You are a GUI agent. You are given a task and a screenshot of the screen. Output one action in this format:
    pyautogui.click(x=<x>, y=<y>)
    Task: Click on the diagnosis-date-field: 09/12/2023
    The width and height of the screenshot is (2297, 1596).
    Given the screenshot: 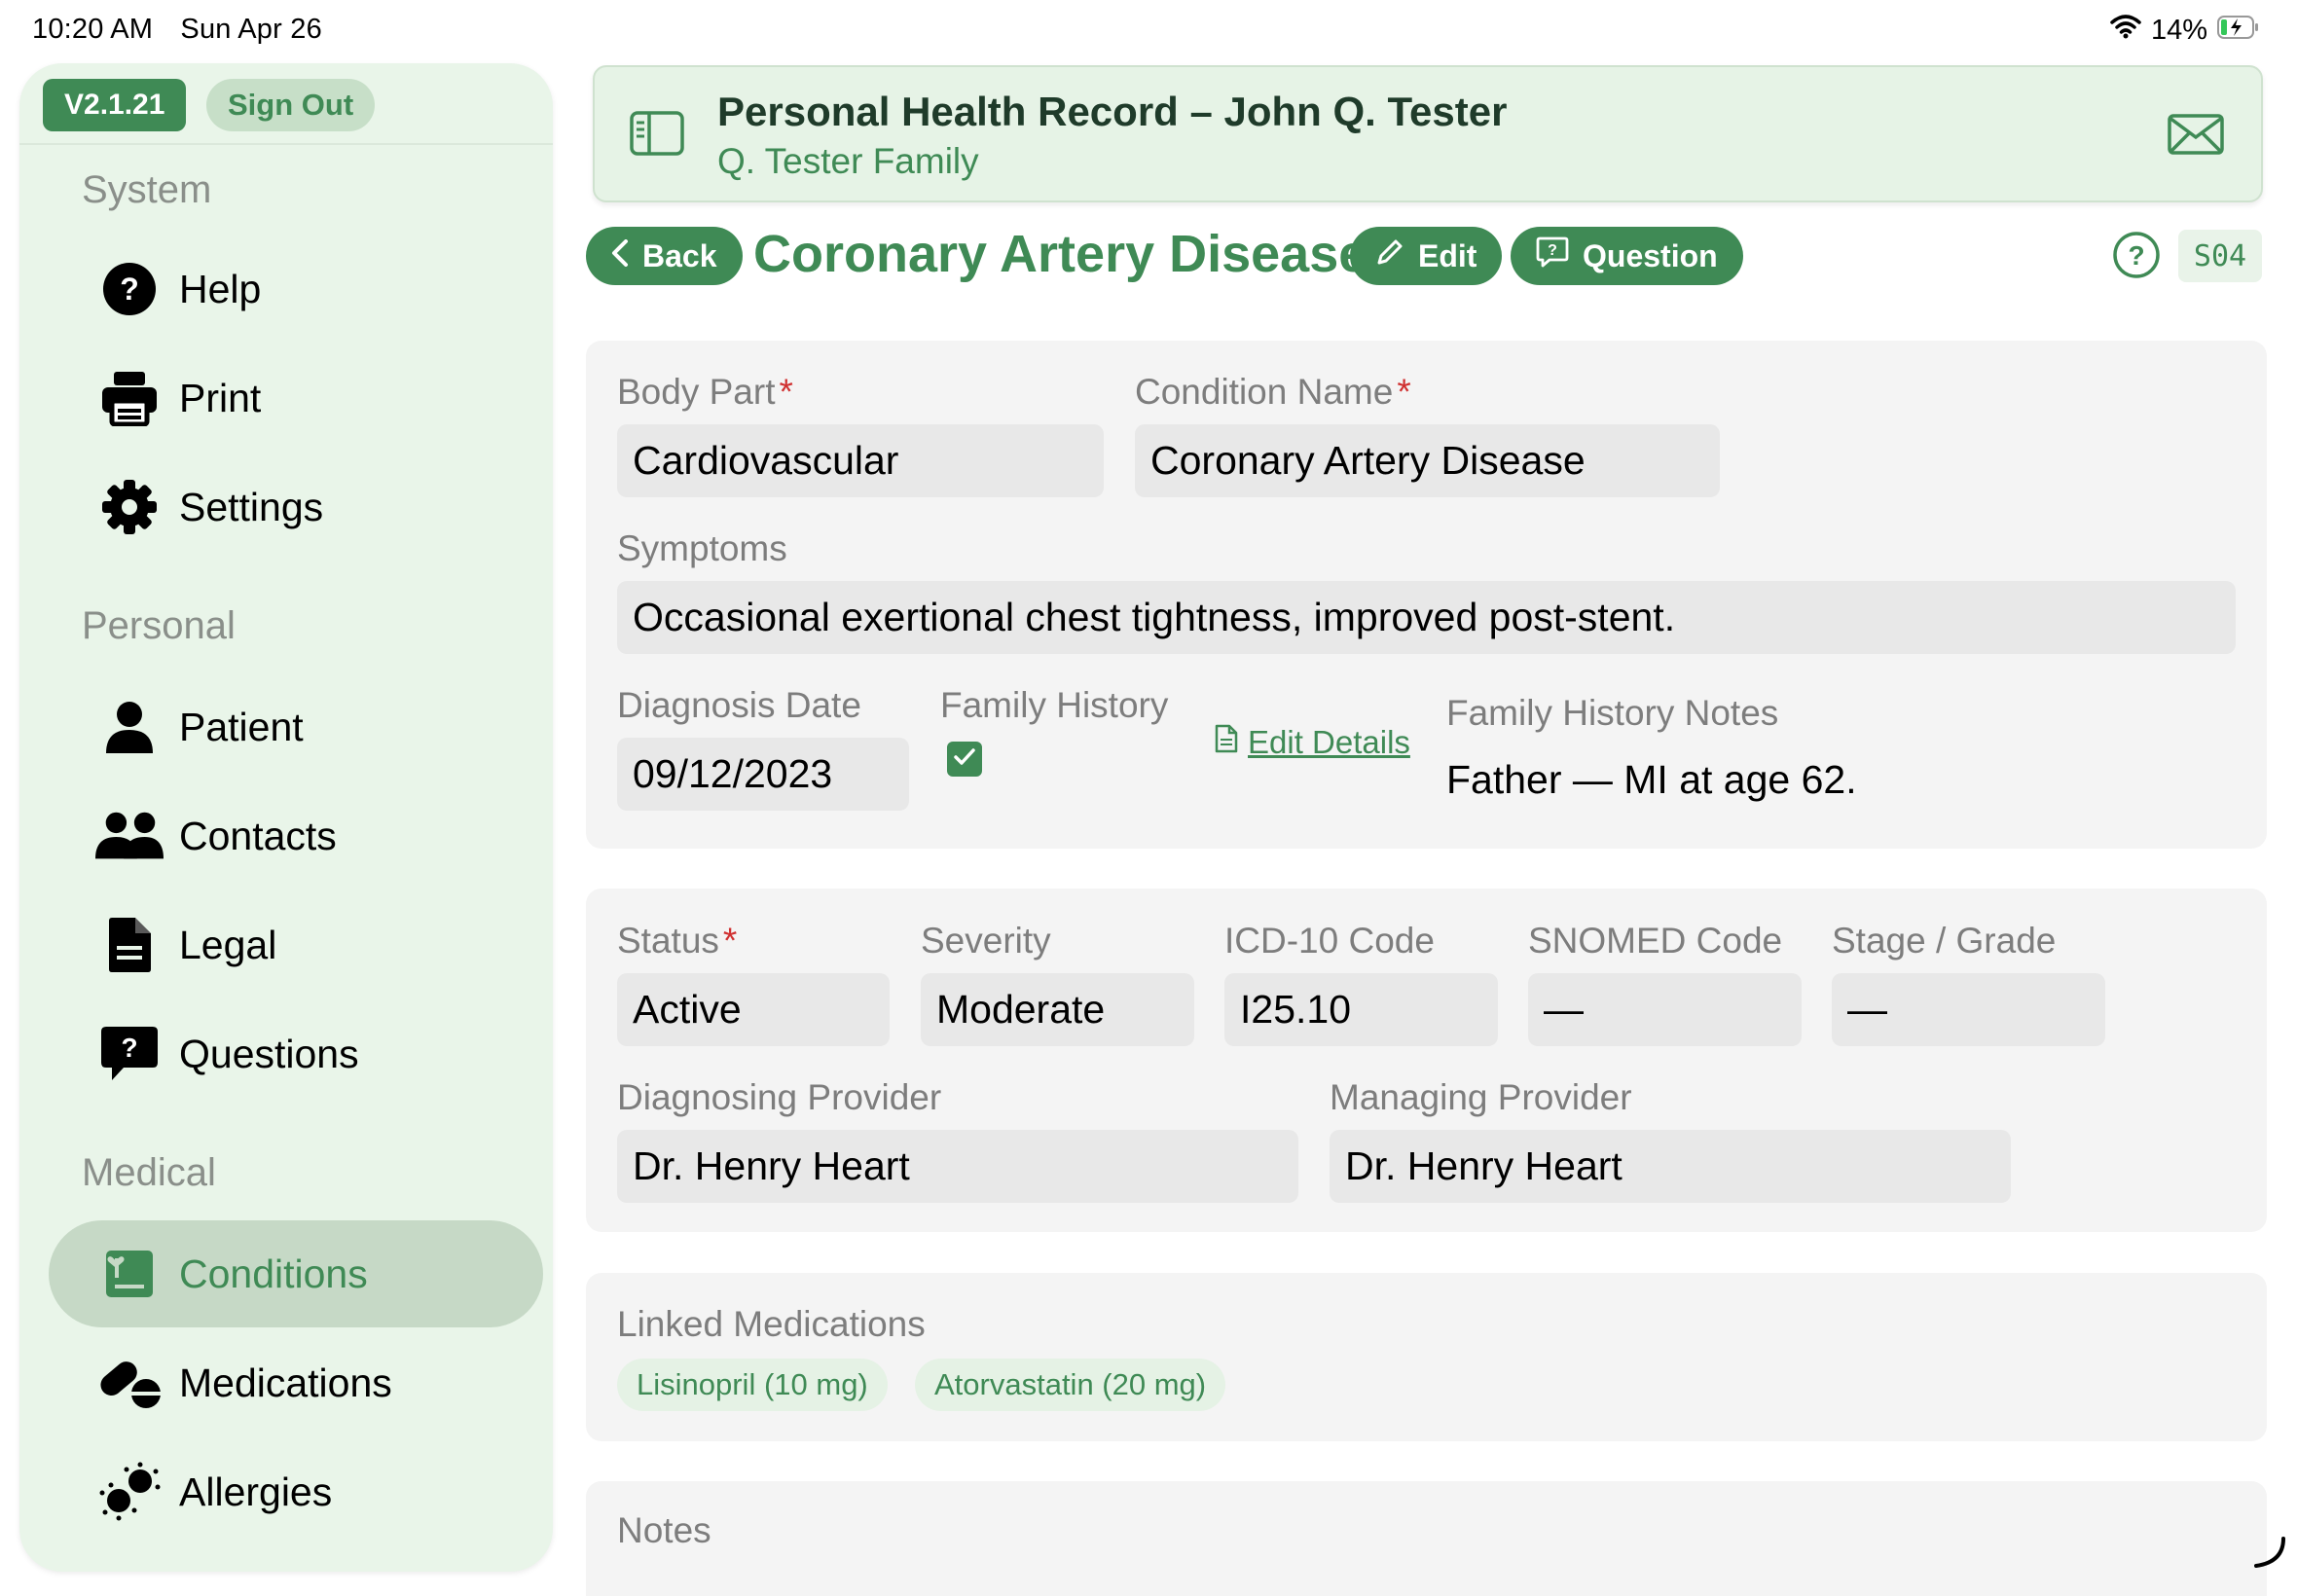 What is the action you would take?
    pyautogui.click(x=763, y=774)
    